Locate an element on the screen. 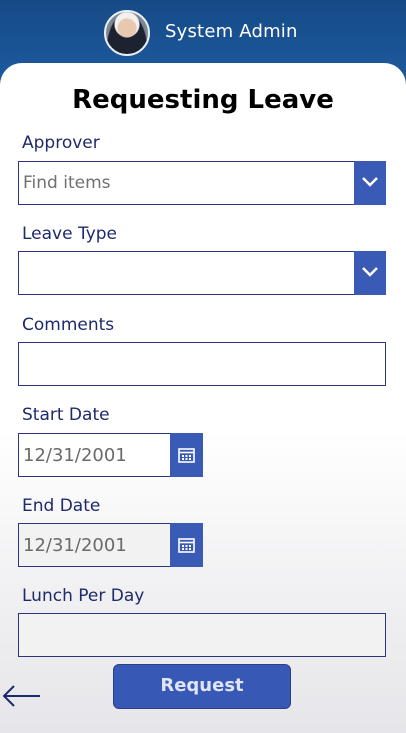  start-date-calendar-button is located at coordinates (186, 455).